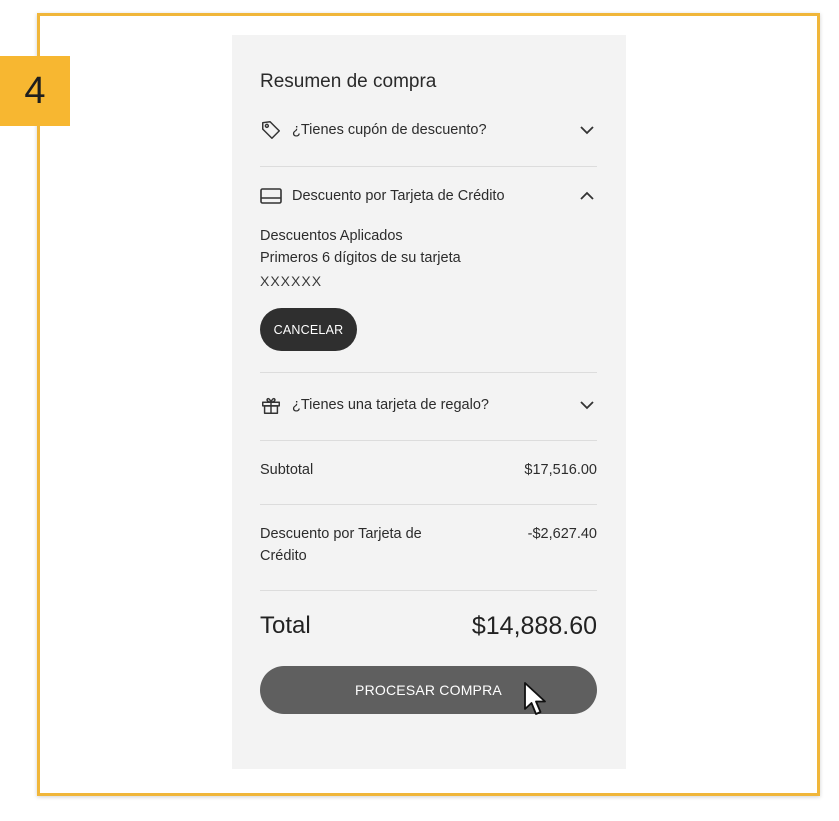  I want to click on credit-card-accordion: Descuento por Tarjeta de Crédito, so click(428, 196).